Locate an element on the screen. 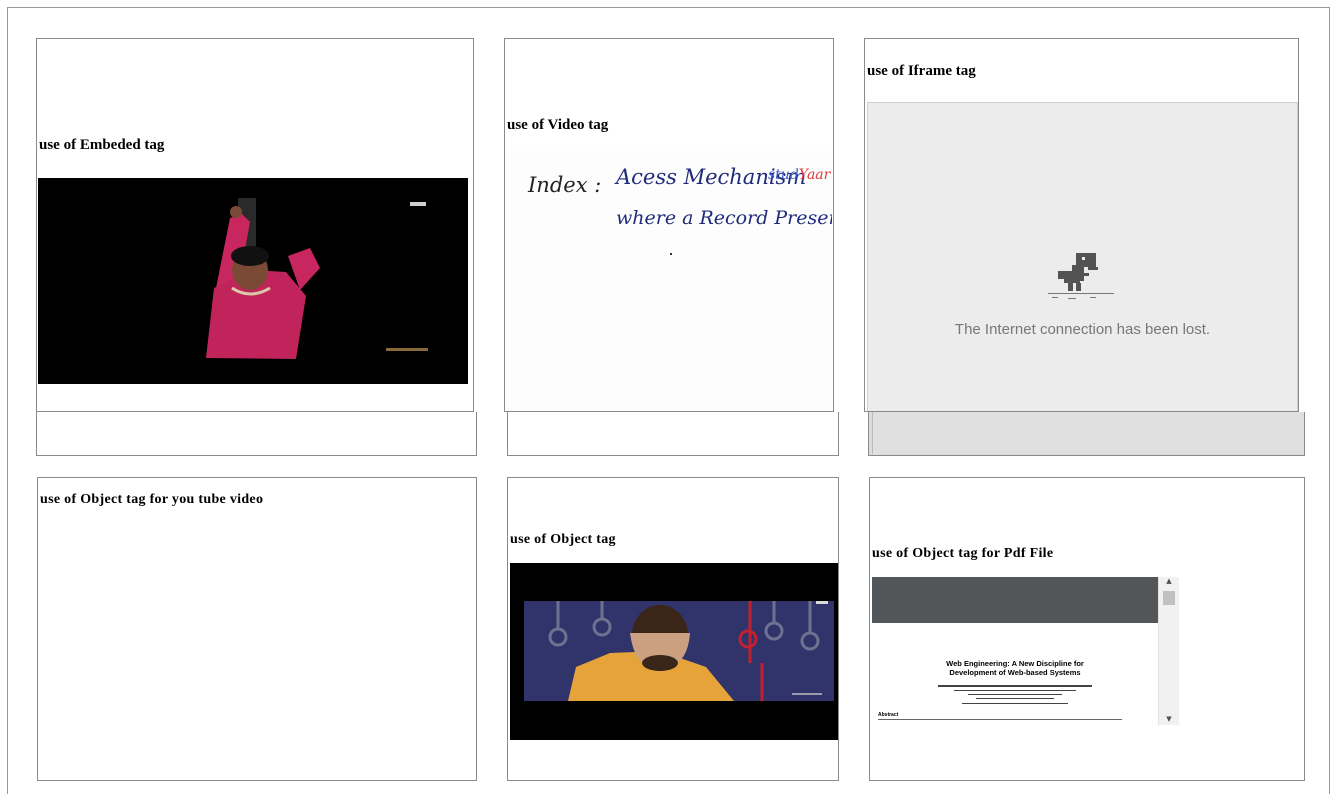  object-cell: use of Object tag is located at coordinates (673, 629).